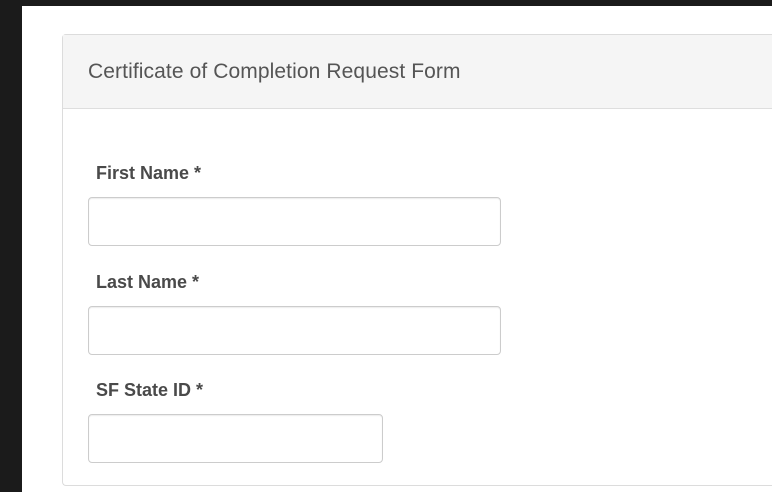  I want to click on panel-header: Certificate of Completion Request Form, so click(417, 72).